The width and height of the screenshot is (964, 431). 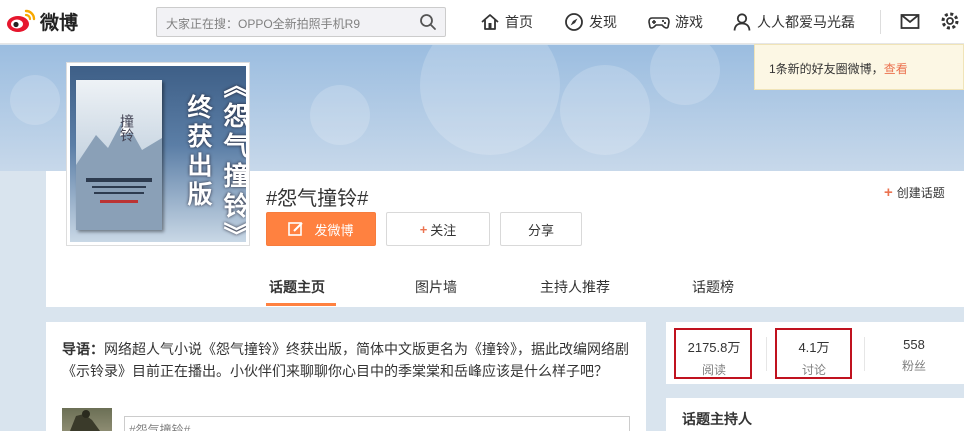 What do you see at coordinates (574, 22) in the screenshot?
I see `compass-icon` at bounding box center [574, 22].